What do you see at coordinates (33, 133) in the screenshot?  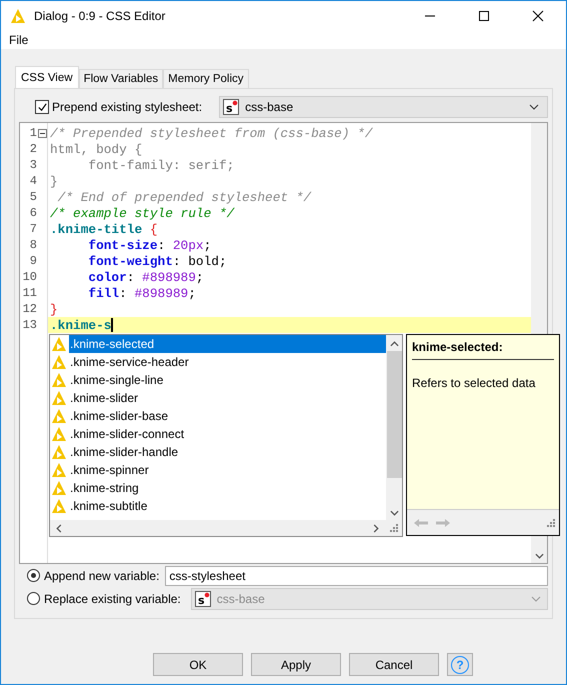 I see `line-number: 1` at bounding box center [33, 133].